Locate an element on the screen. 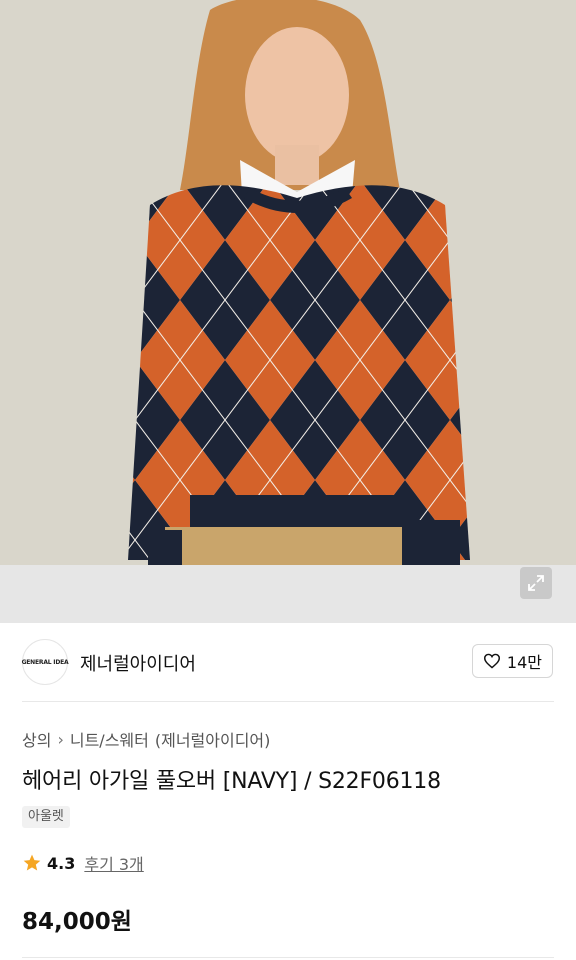  image-strip is located at coordinates (288, 594).